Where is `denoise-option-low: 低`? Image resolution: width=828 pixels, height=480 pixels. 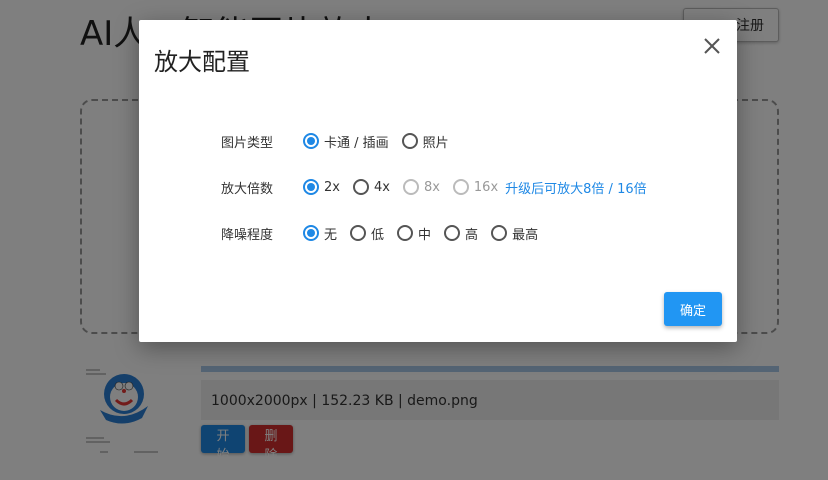 denoise-option-low: 低 is located at coordinates (367, 233).